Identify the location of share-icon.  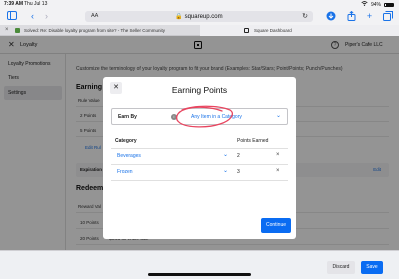
(351, 16).